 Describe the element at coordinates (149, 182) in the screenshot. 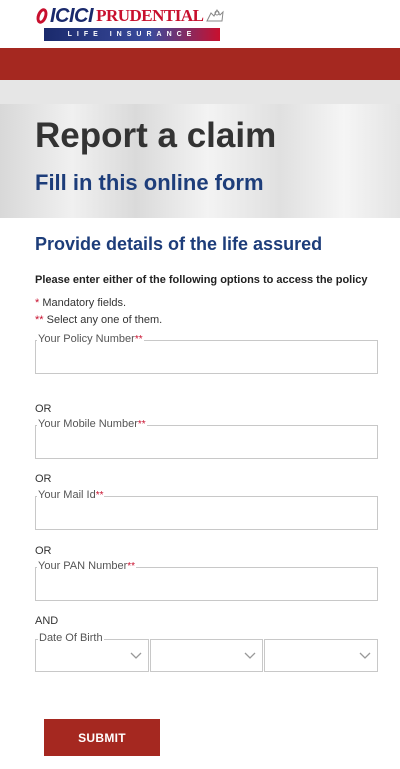

I see `page-subtitle: Fill in this online form` at that location.